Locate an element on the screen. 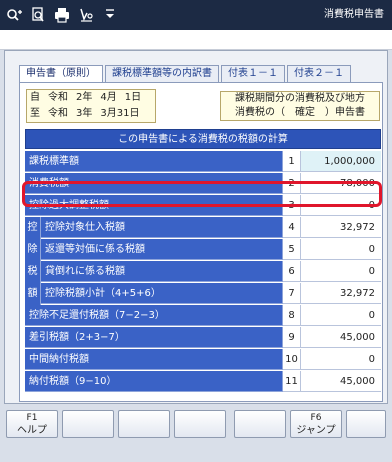  table-row: 納付税額（9−10） 11 45,000 is located at coordinates (203, 381).